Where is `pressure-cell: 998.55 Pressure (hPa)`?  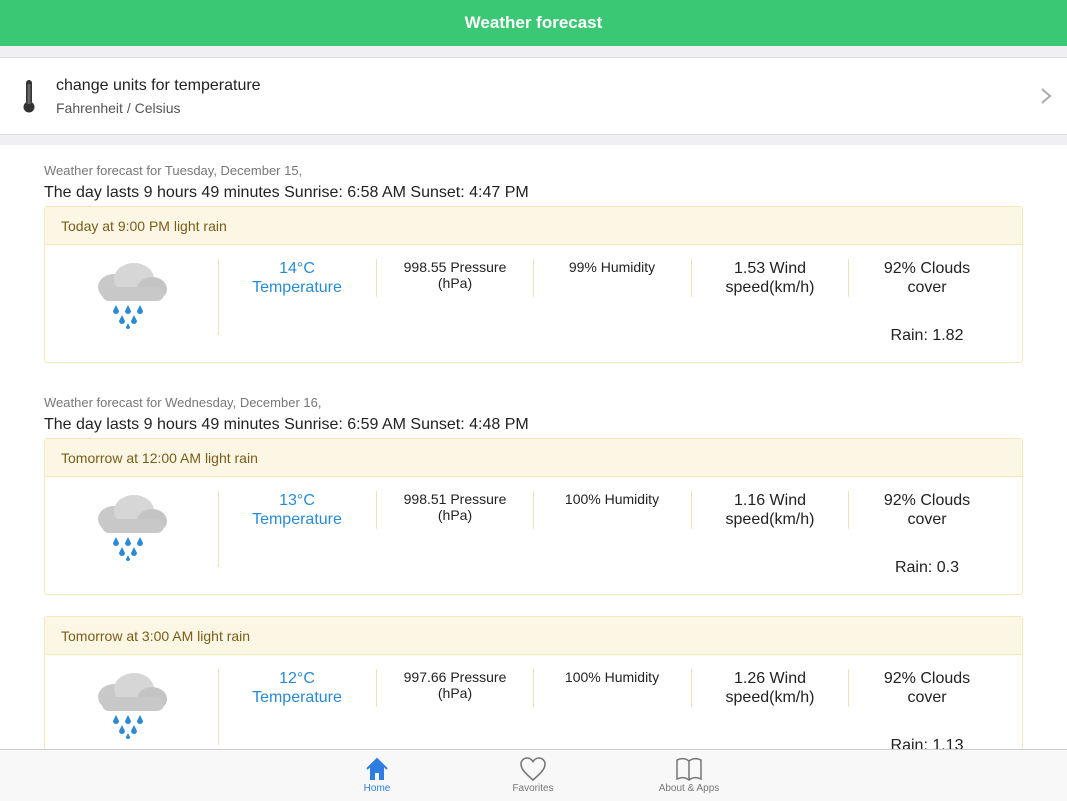
pressure-cell: 998.55 Pressure (hPa) is located at coordinates (455, 275).